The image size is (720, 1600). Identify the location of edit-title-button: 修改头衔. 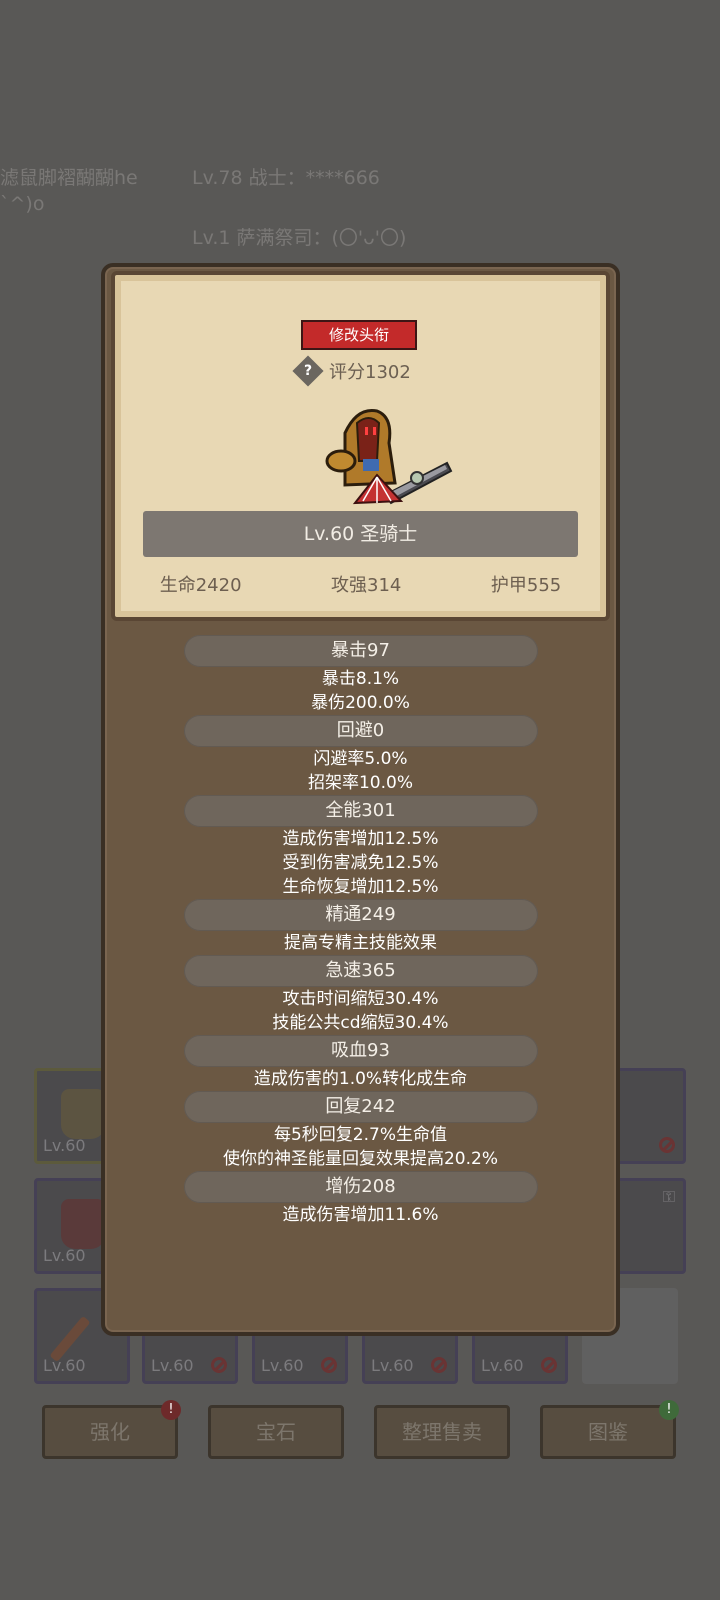
(359, 335).